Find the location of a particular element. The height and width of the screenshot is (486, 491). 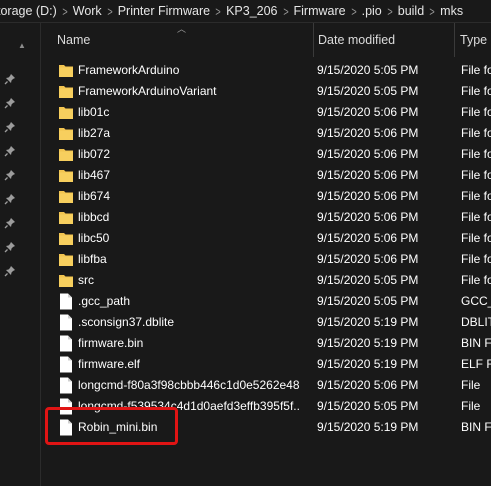

breadcrumb-item: torage (D:) is located at coordinates (28, 11).